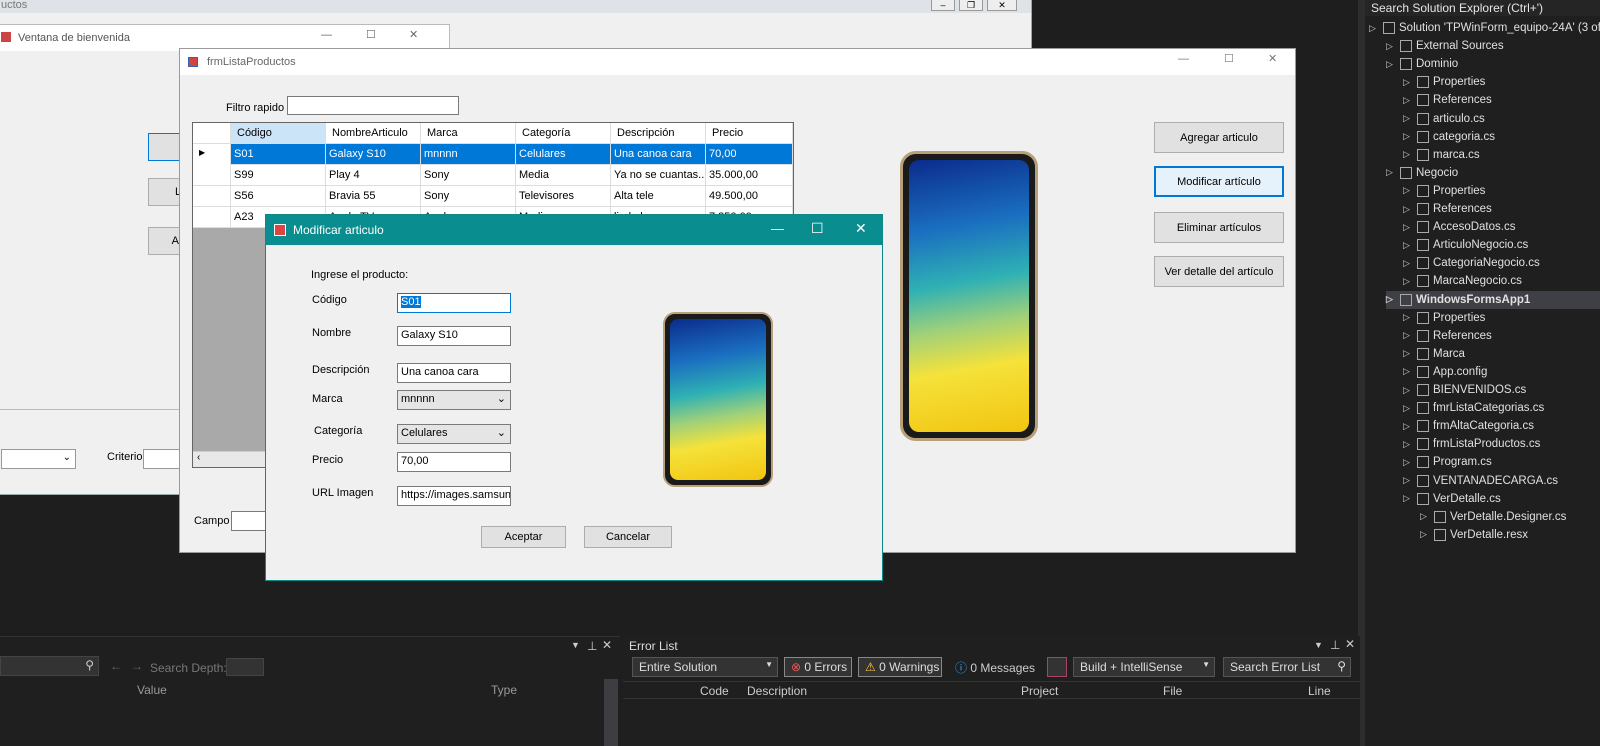  I want to click on solution-tree-item: ▷ articulo.cs, so click(1444, 119).